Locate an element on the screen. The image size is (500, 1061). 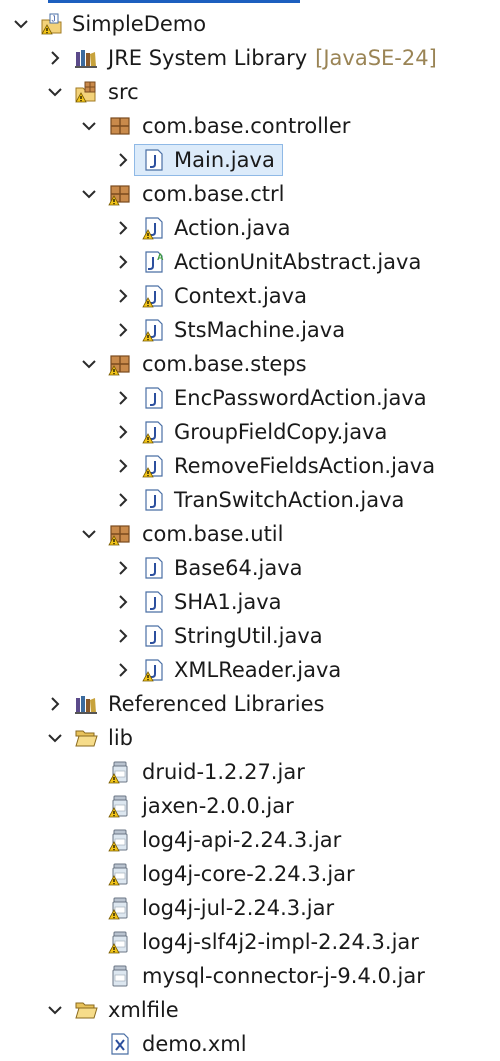
tree-item-label: XMLReader.java is located at coordinates (258, 670).